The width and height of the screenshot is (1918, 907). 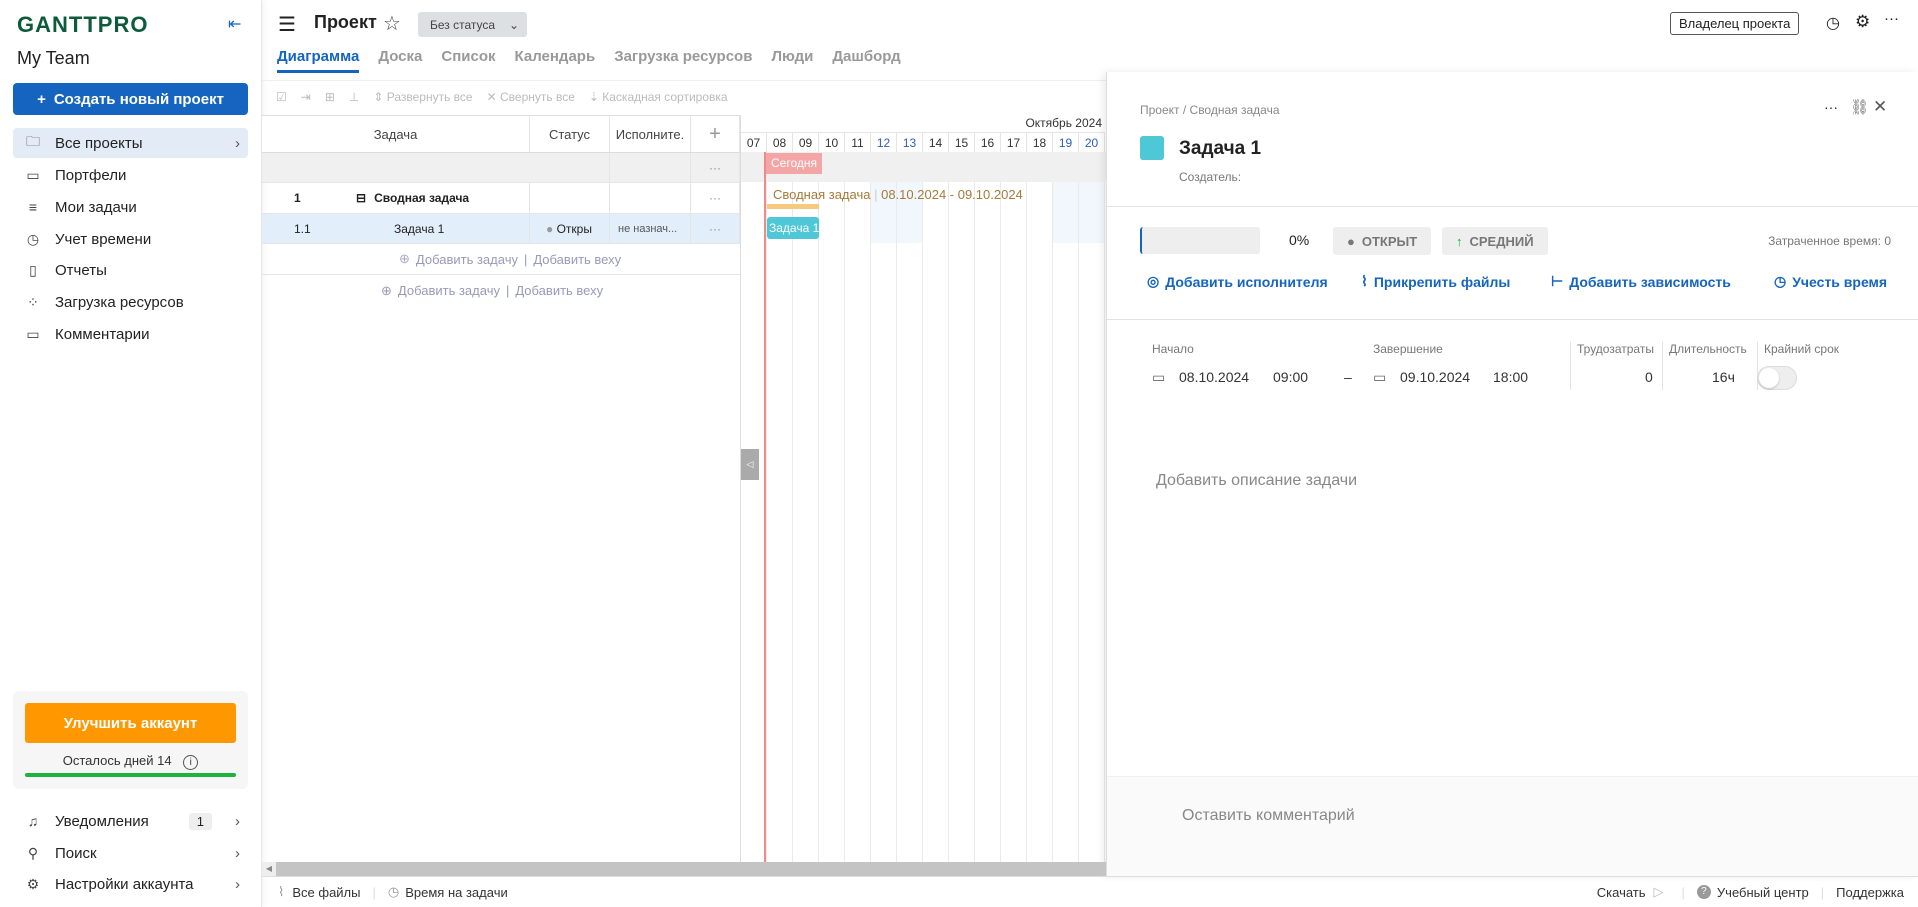 What do you see at coordinates (1382, 241) in the screenshot?
I see `status-badge: ● ОТКРЫТ` at bounding box center [1382, 241].